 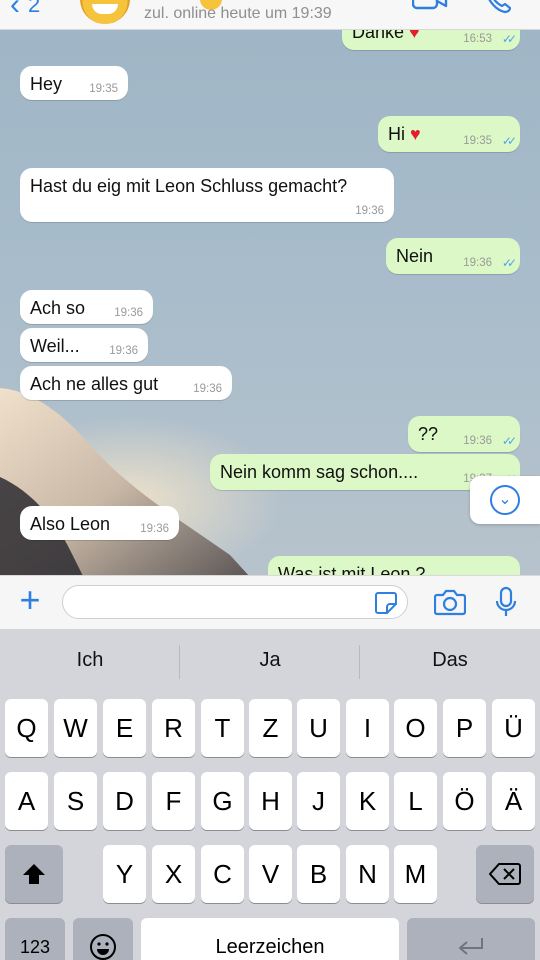 What do you see at coordinates (58, 308) in the screenshot?
I see `message-text: Ach so` at bounding box center [58, 308].